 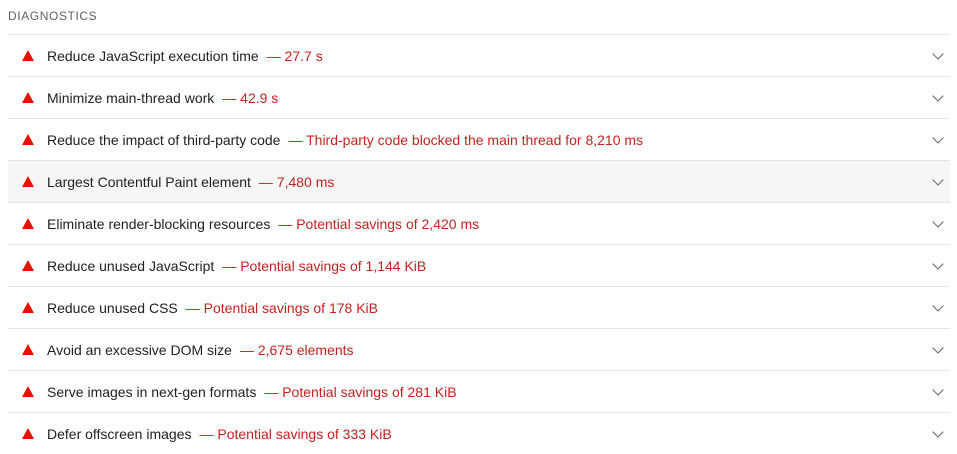 What do you see at coordinates (159, 223) in the screenshot?
I see `audit-title: Eliminate render-blocking resources` at bounding box center [159, 223].